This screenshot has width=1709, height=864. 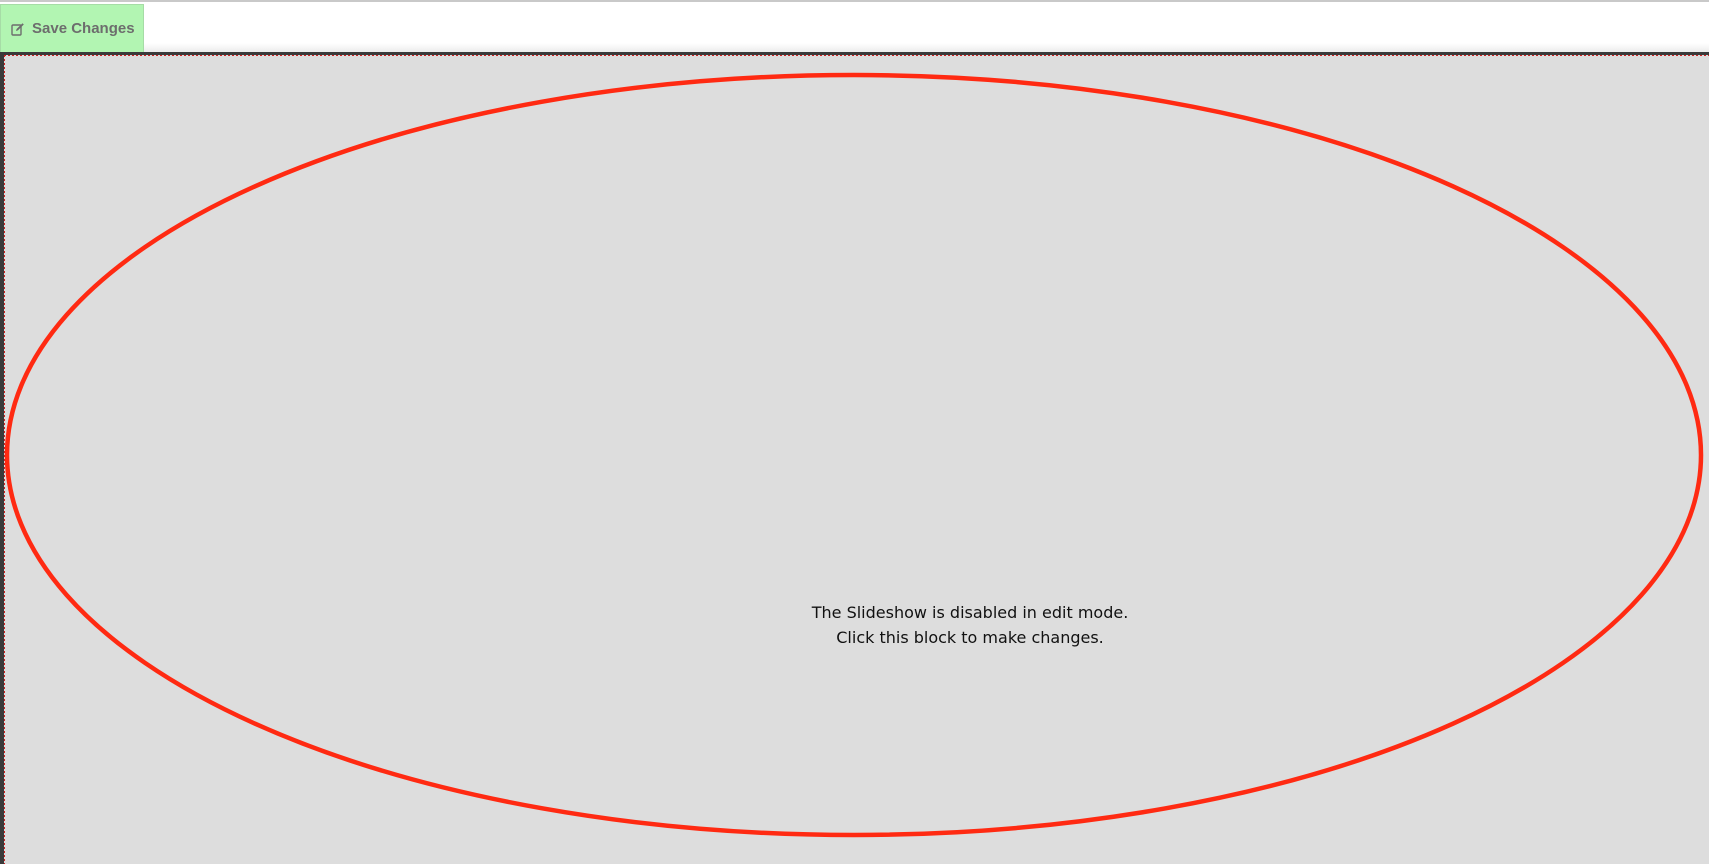 I want to click on editor-toolbar: Save Changes, so click(x=854, y=26).